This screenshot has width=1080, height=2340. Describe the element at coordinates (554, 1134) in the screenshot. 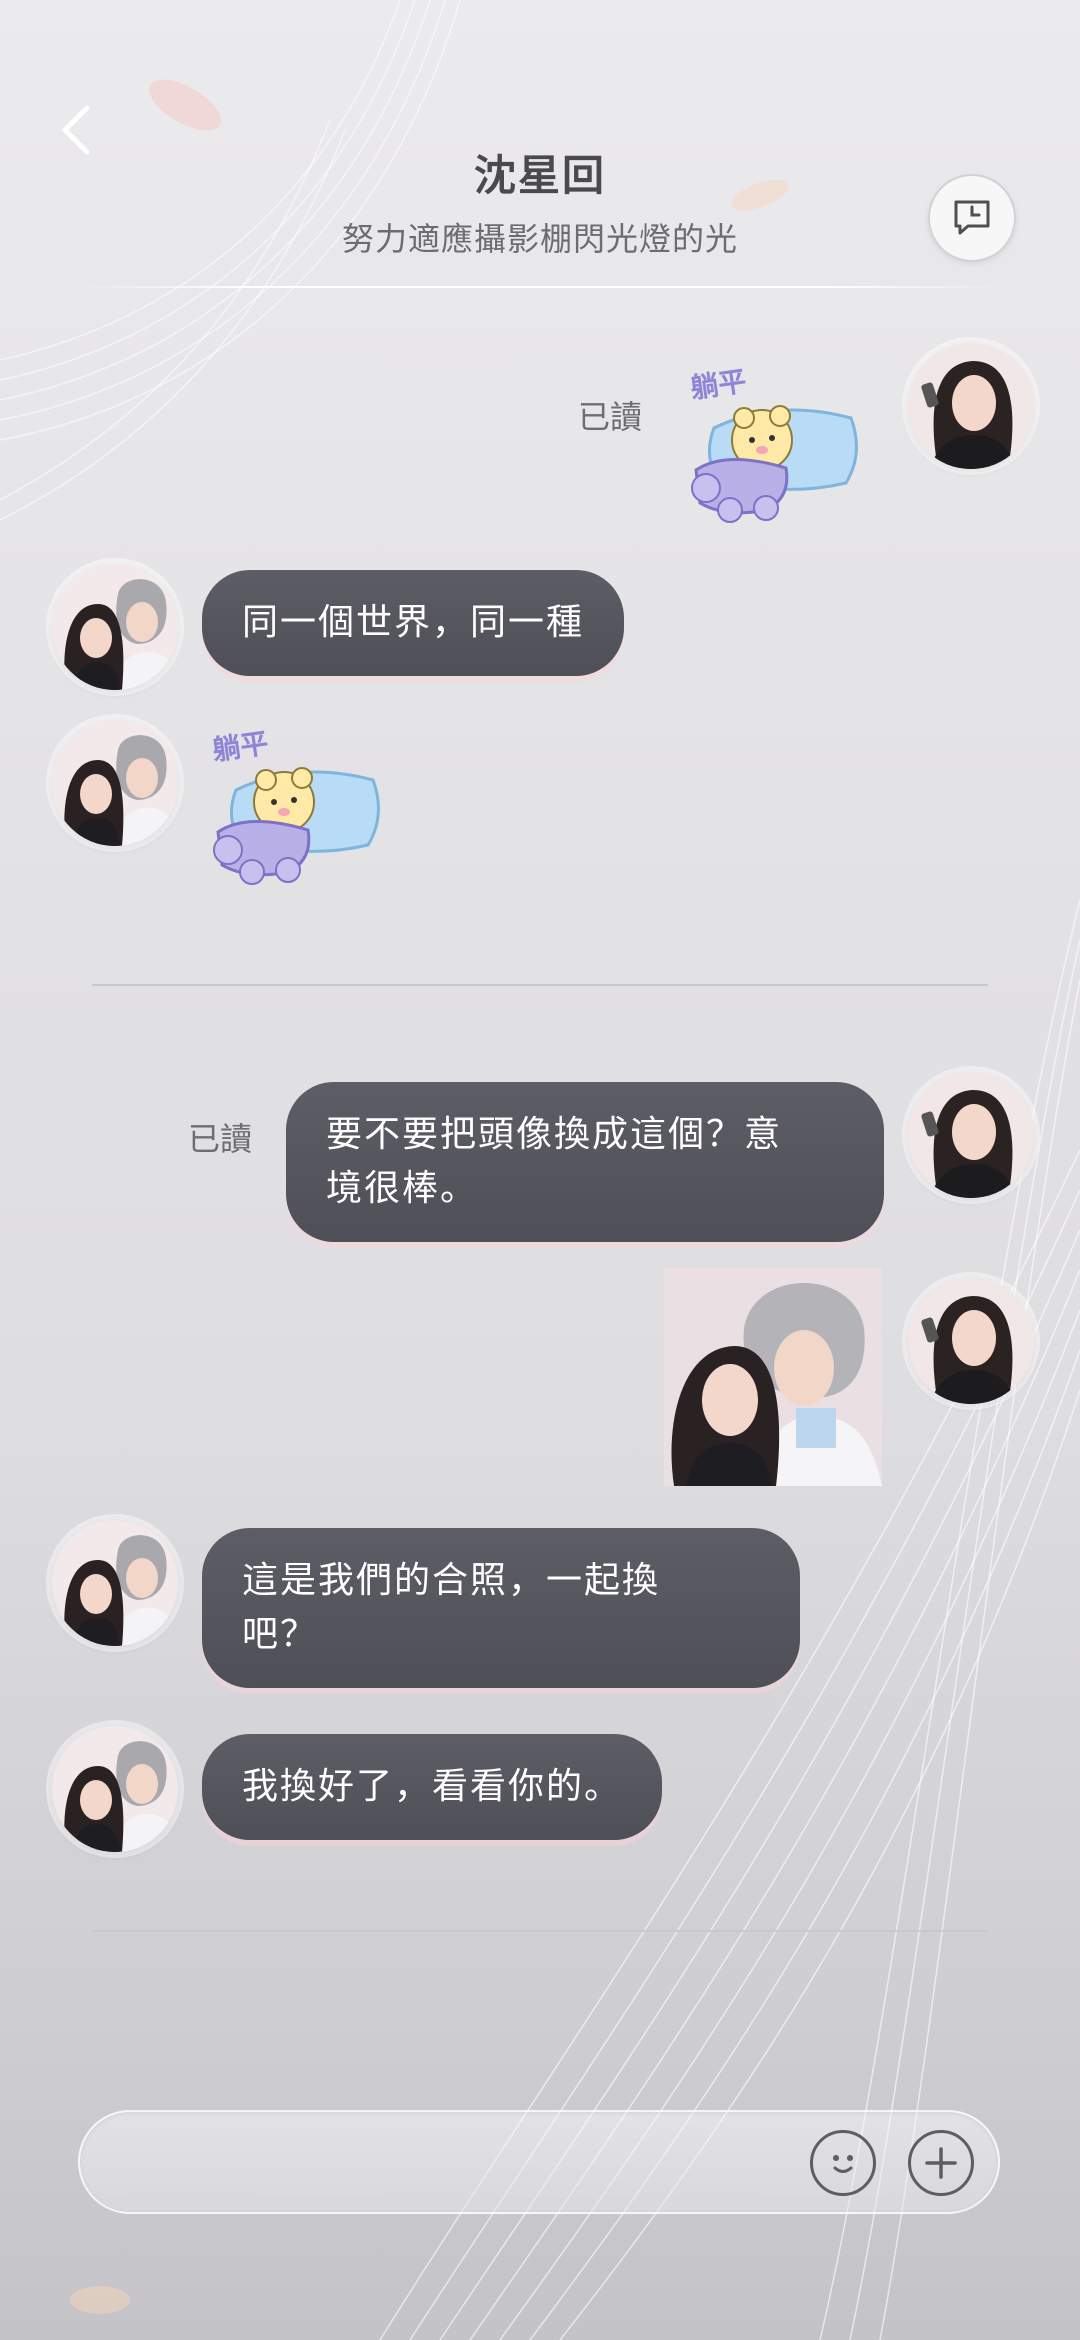

I see `message-text-line: 要不要把頭像換成這個？意` at that location.